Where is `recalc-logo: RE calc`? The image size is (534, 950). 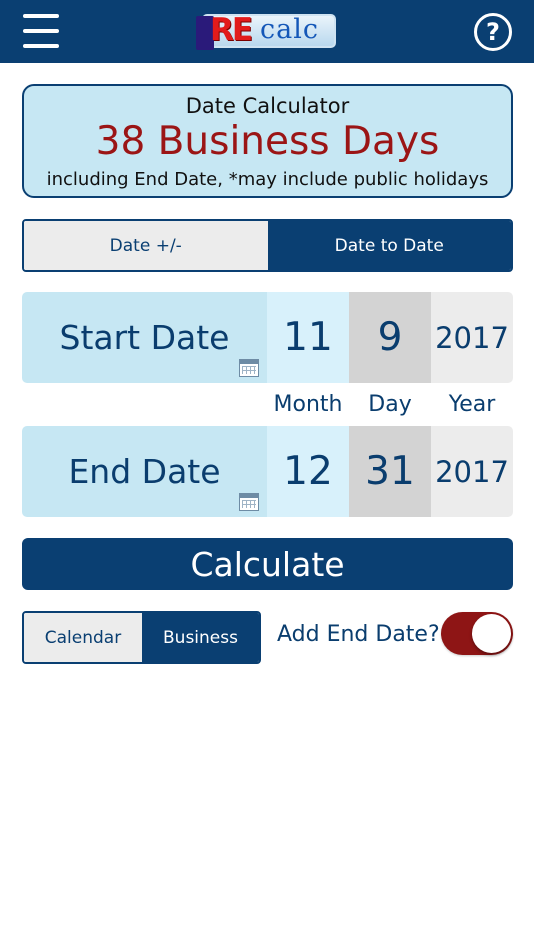
recalc-logo: RE calc is located at coordinates (267, 32).